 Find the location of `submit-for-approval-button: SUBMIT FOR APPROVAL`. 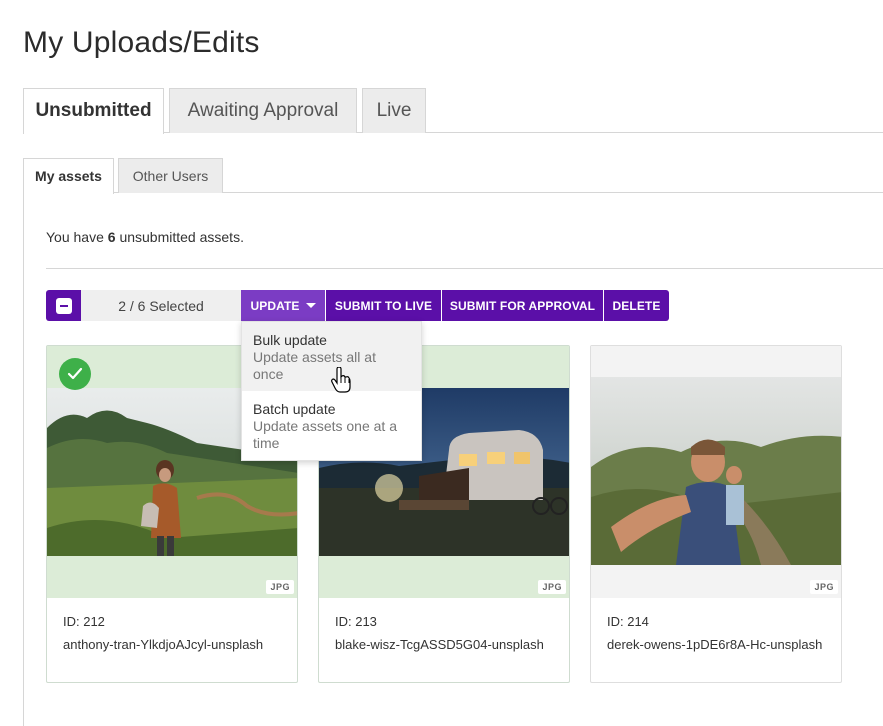

submit-for-approval-button: SUBMIT FOR APPROVAL is located at coordinates (522, 305).